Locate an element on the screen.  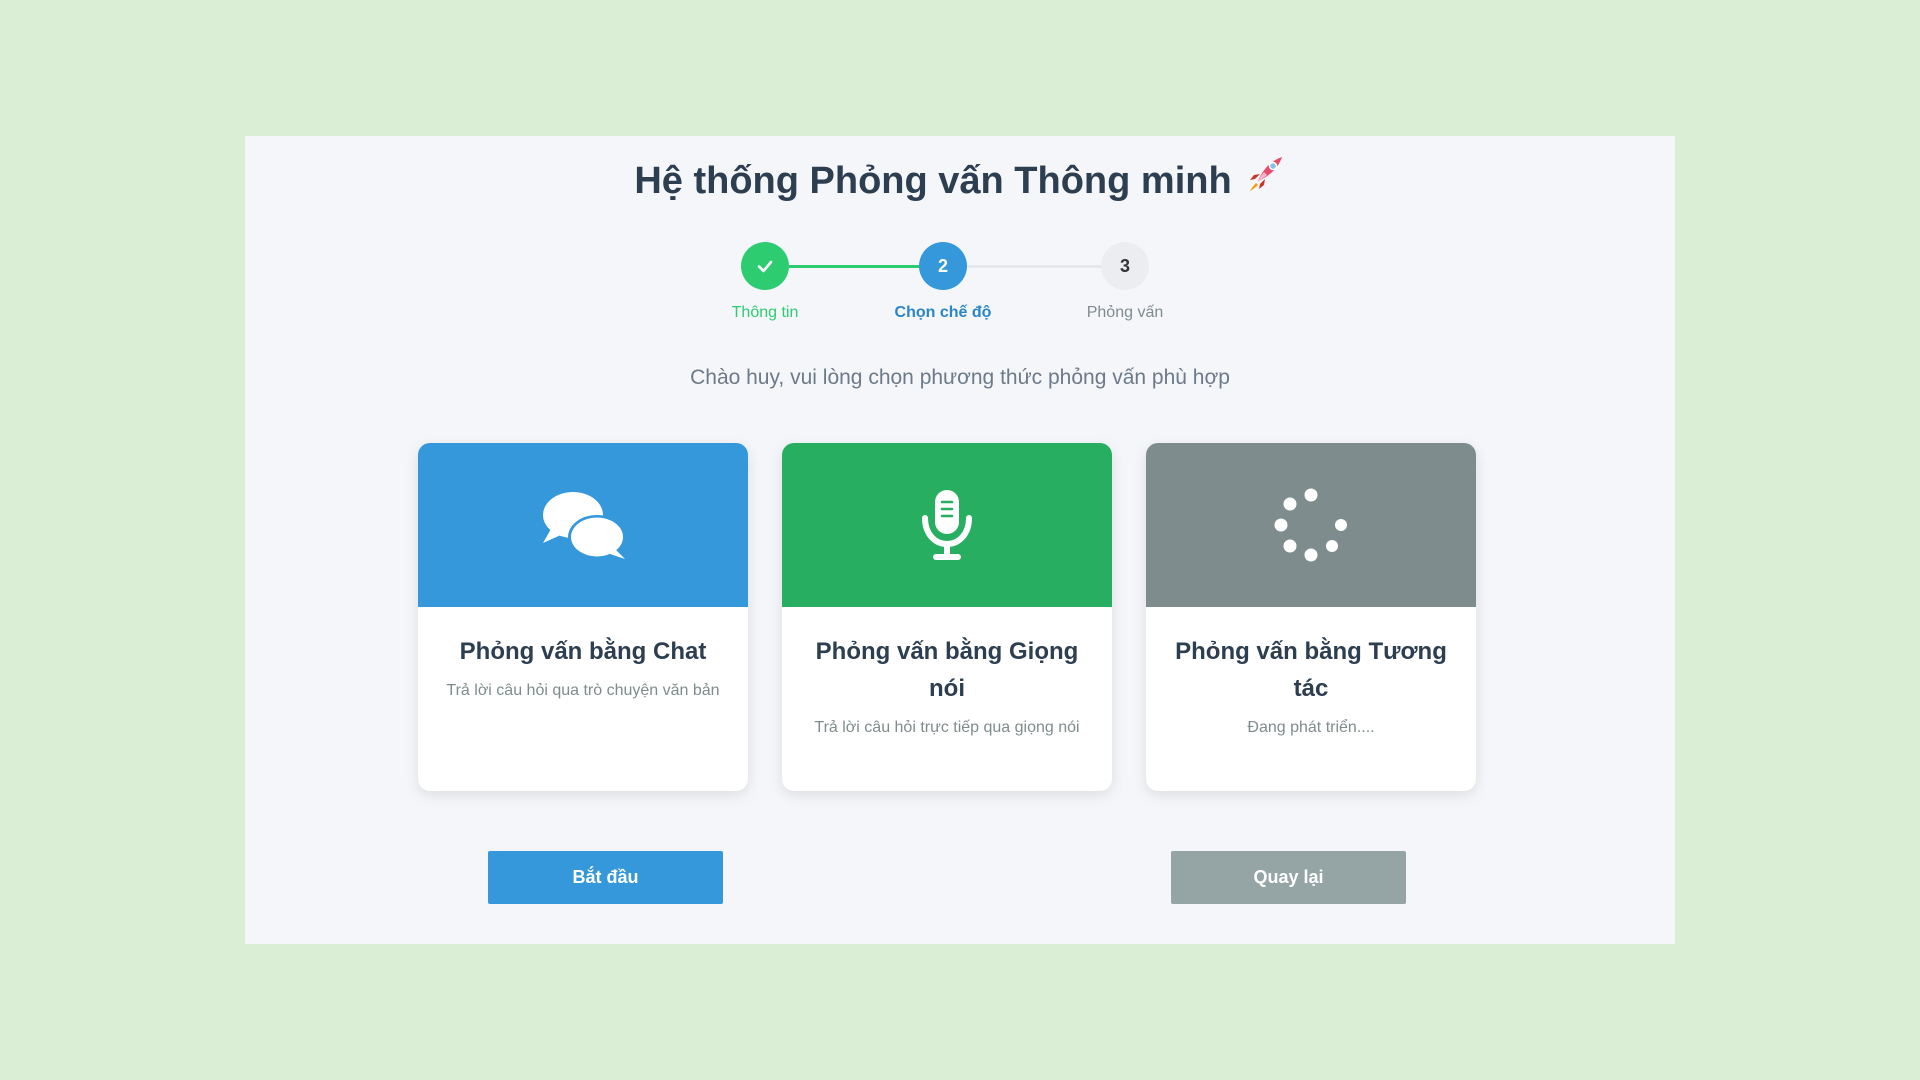
interactive-card-header is located at coordinates (1311, 525).